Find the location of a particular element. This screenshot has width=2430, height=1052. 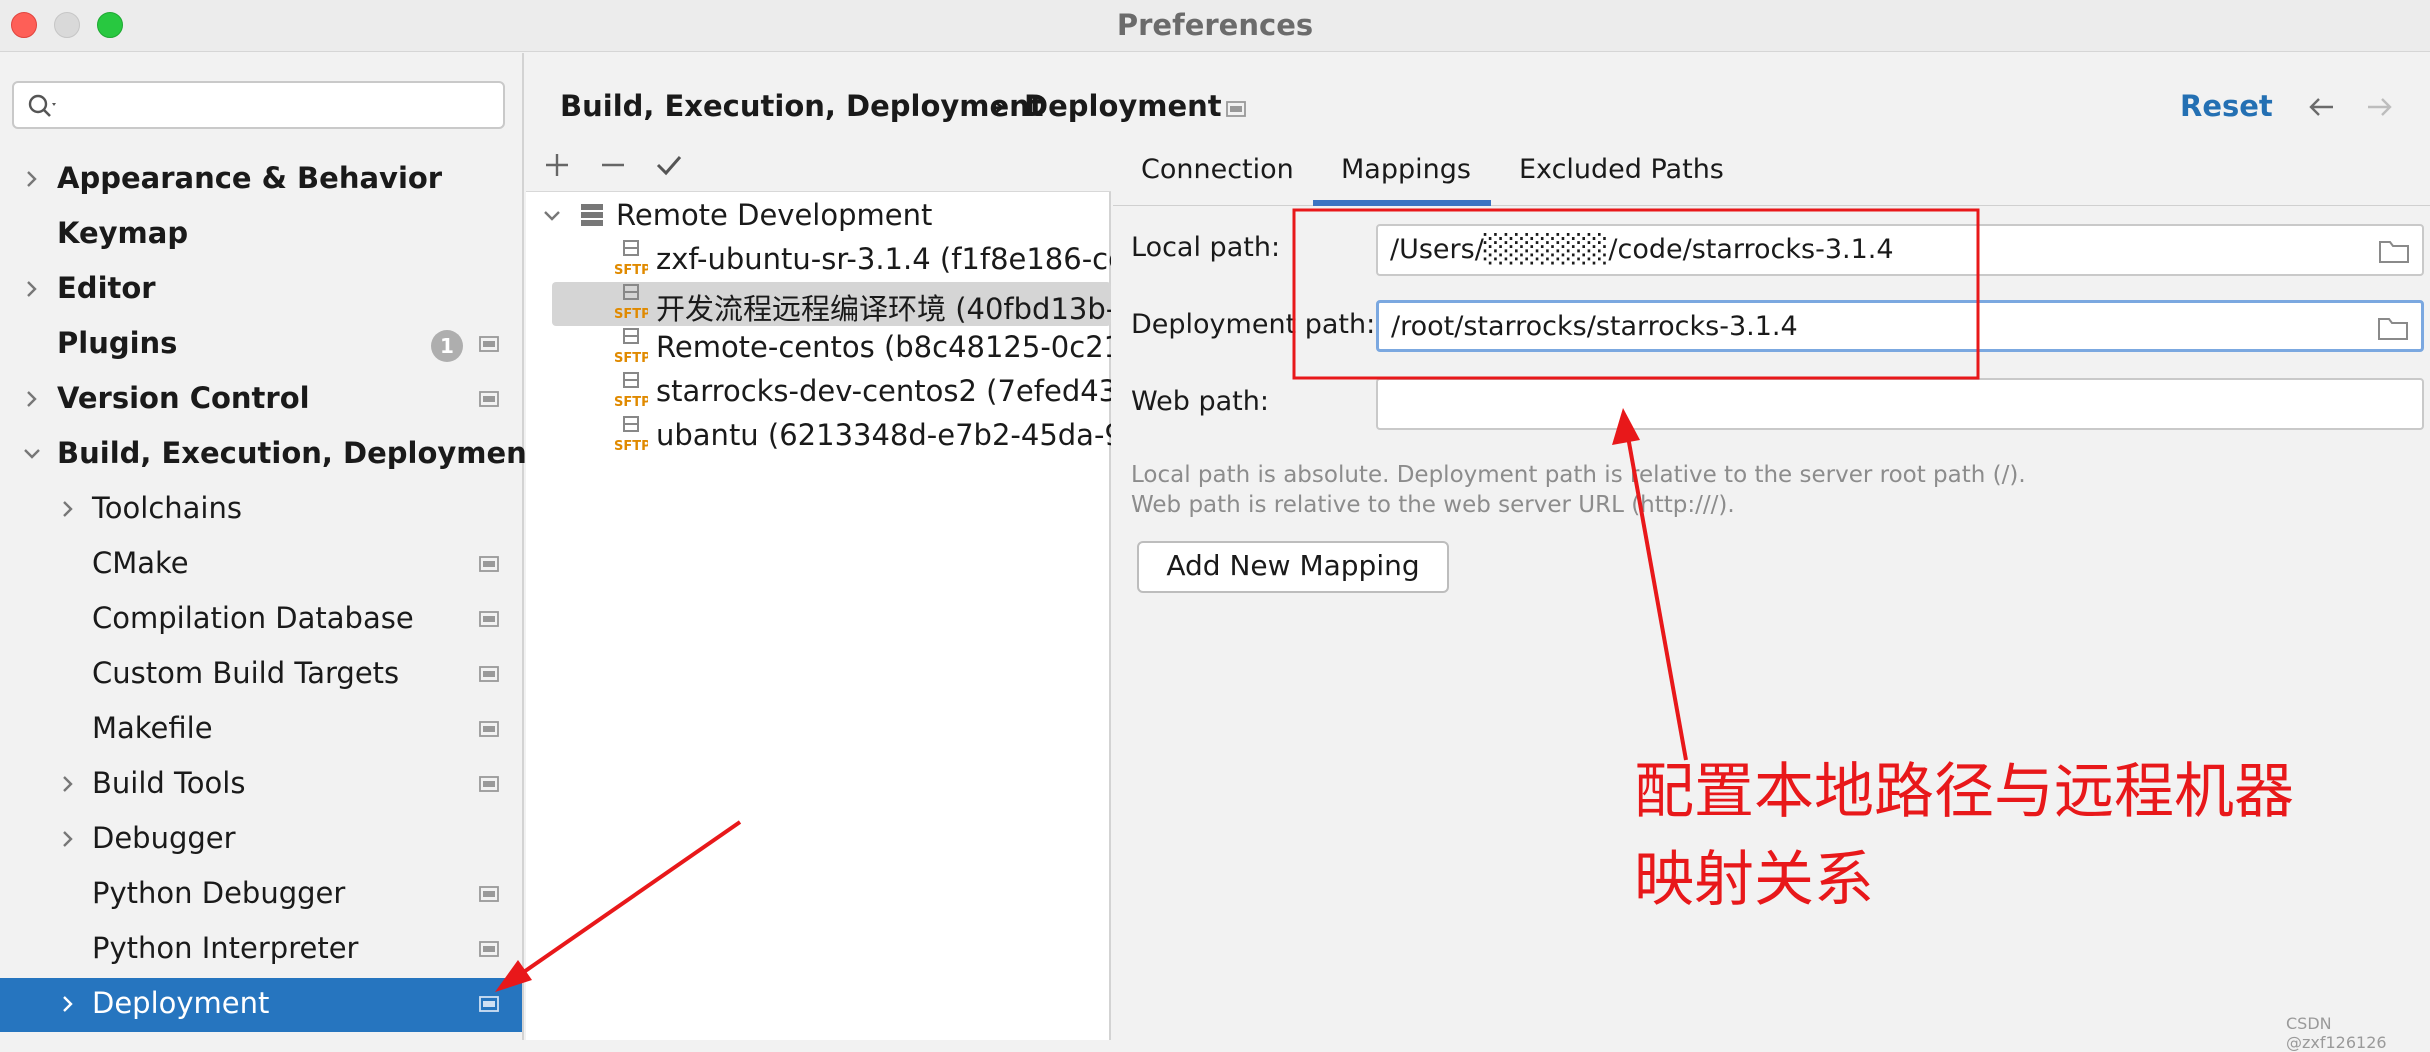

sidebar-item-custom-build-targets: Custom Build Targets is located at coordinates (261, 675).